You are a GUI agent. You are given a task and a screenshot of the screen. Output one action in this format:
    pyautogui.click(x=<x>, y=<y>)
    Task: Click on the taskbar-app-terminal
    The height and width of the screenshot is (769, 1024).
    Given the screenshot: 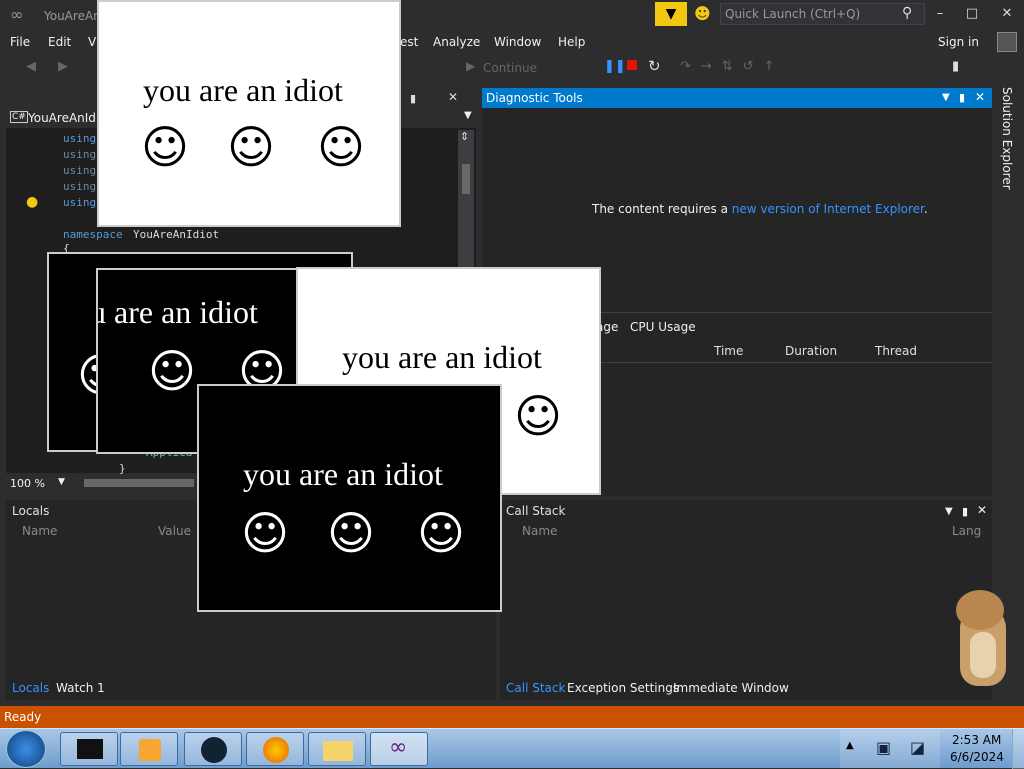 What is the action you would take?
    pyautogui.click(x=89, y=749)
    